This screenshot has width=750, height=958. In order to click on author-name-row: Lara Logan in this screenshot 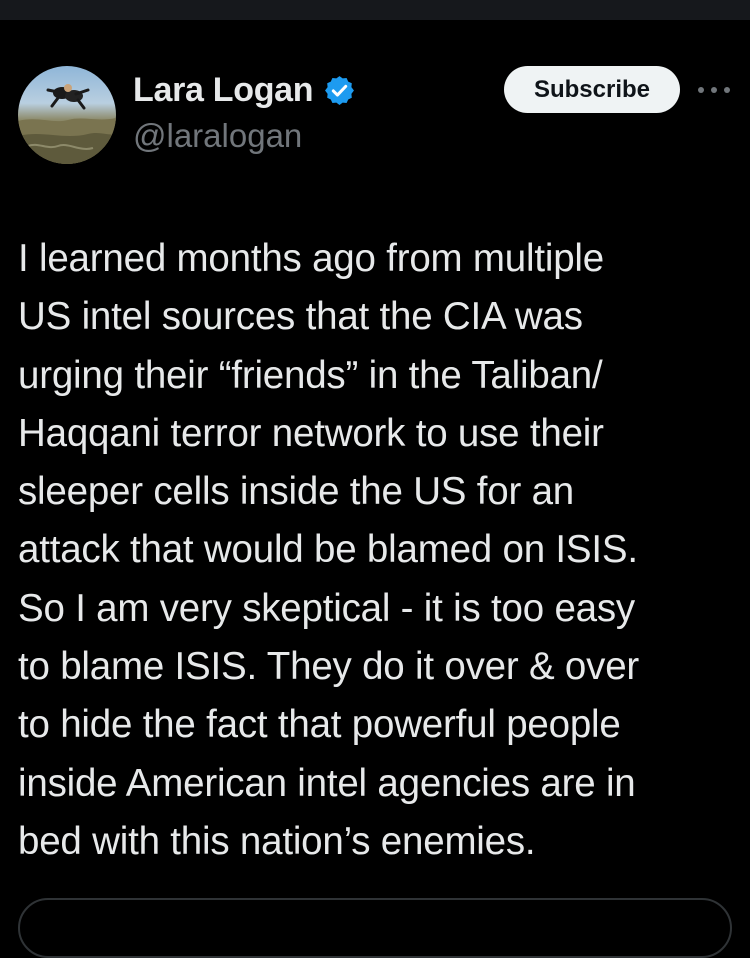, I will do `click(244, 90)`.